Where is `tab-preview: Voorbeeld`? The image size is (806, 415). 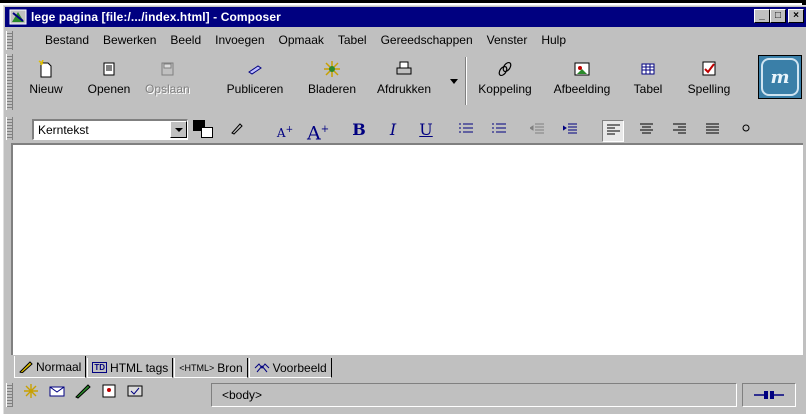 tab-preview: Voorbeeld is located at coordinates (290, 368).